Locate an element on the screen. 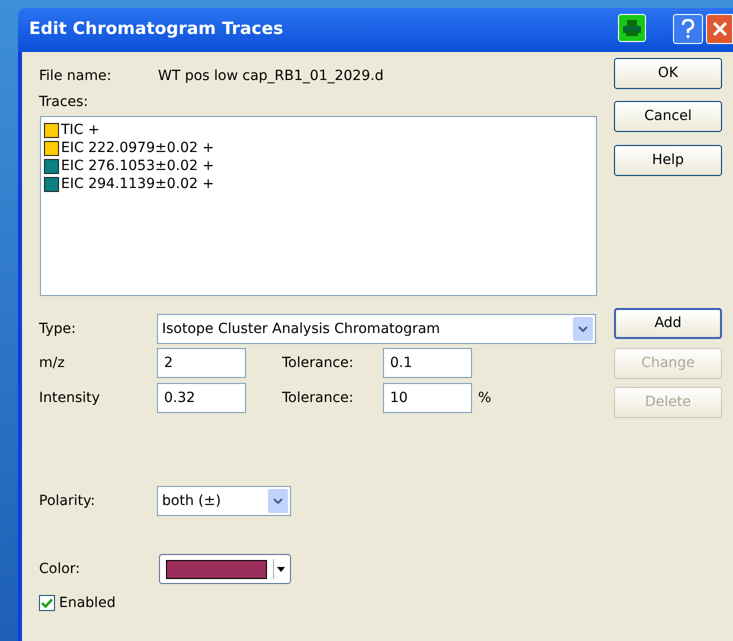 This screenshot has width=733, height=641. intensity-label: Intensity is located at coordinates (70, 398).